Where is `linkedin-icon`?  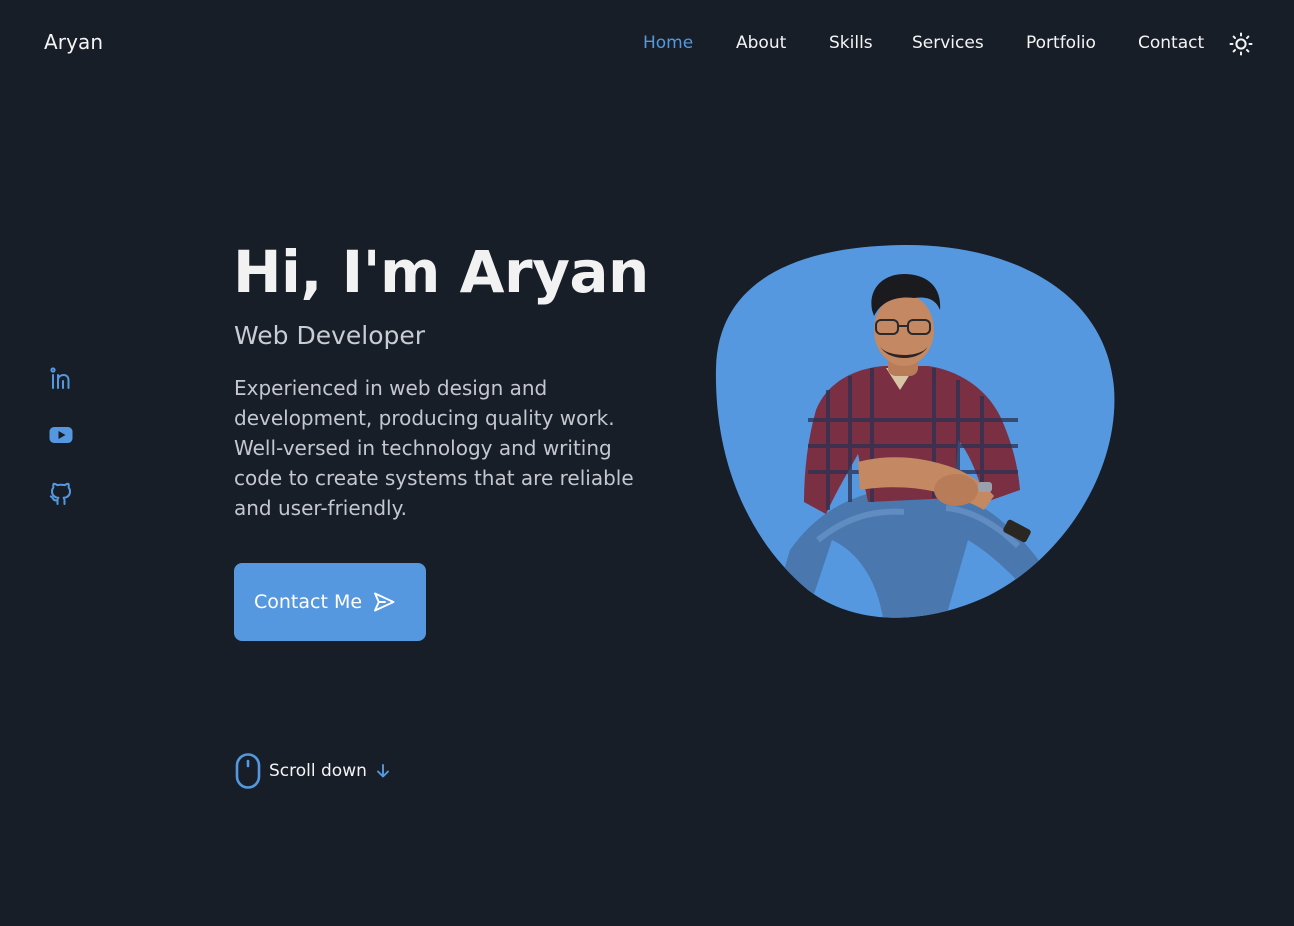 linkedin-icon is located at coordinates (60, 378).